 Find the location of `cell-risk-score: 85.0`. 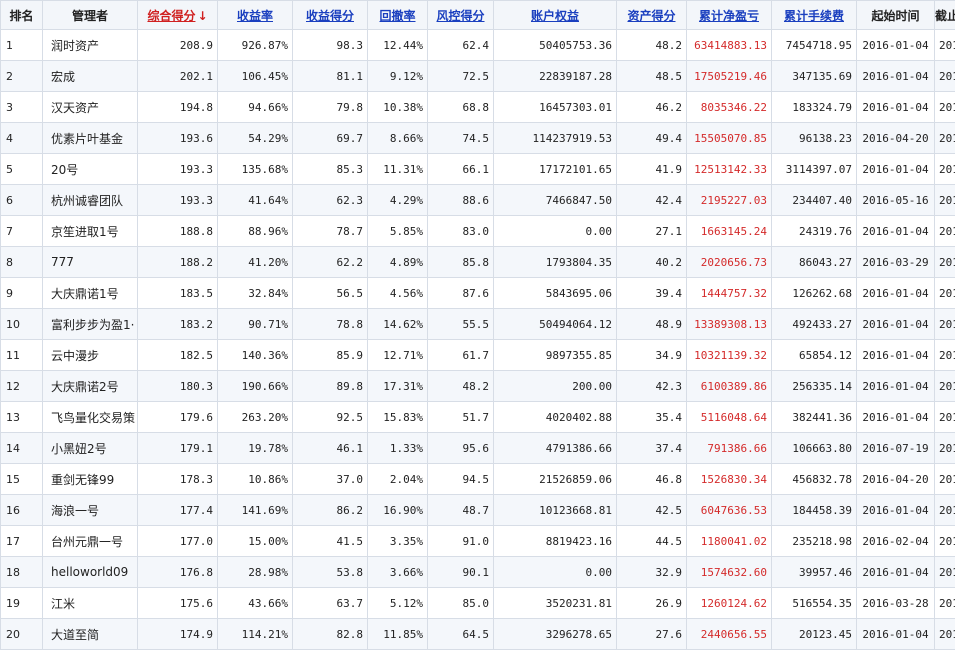

cell-risk-score: 85.0 is located at coordinates (461, 603).